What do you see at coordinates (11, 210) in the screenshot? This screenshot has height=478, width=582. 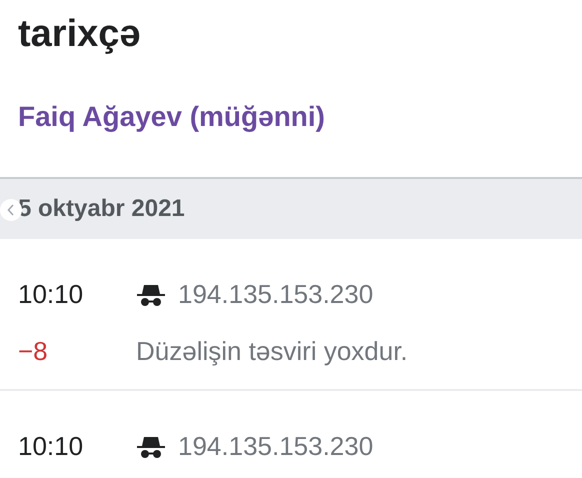 I see `chevron-left-icon` at bounding box center [11, 210].